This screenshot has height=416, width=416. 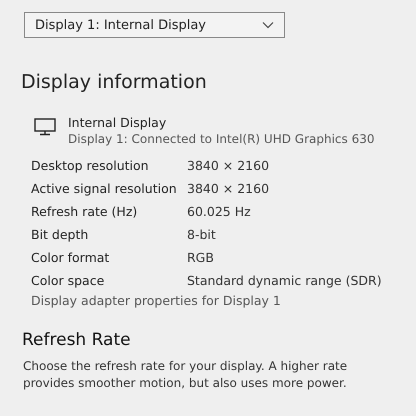 What do you see at coordinates (201, 234) in the screenshot?
I see `info-value: 8-bit` at bounding box center [201, 234].